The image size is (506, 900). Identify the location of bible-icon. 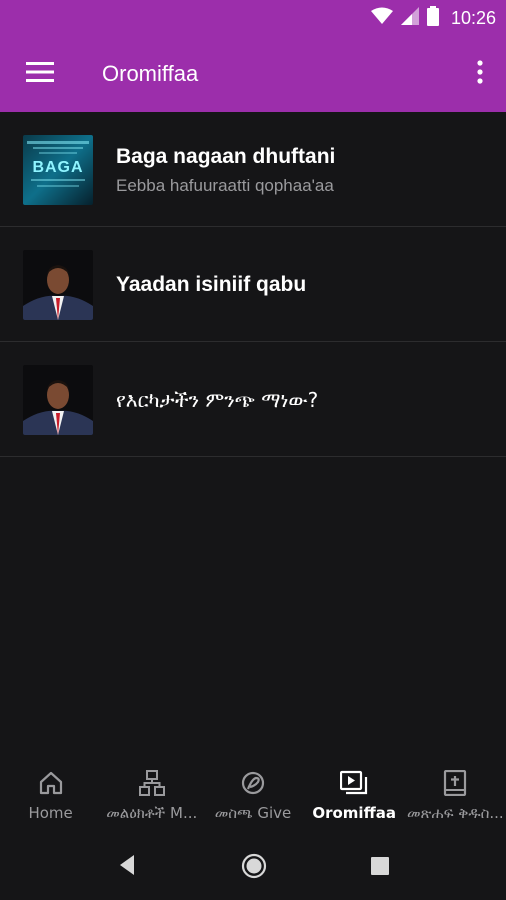
(455, 783).